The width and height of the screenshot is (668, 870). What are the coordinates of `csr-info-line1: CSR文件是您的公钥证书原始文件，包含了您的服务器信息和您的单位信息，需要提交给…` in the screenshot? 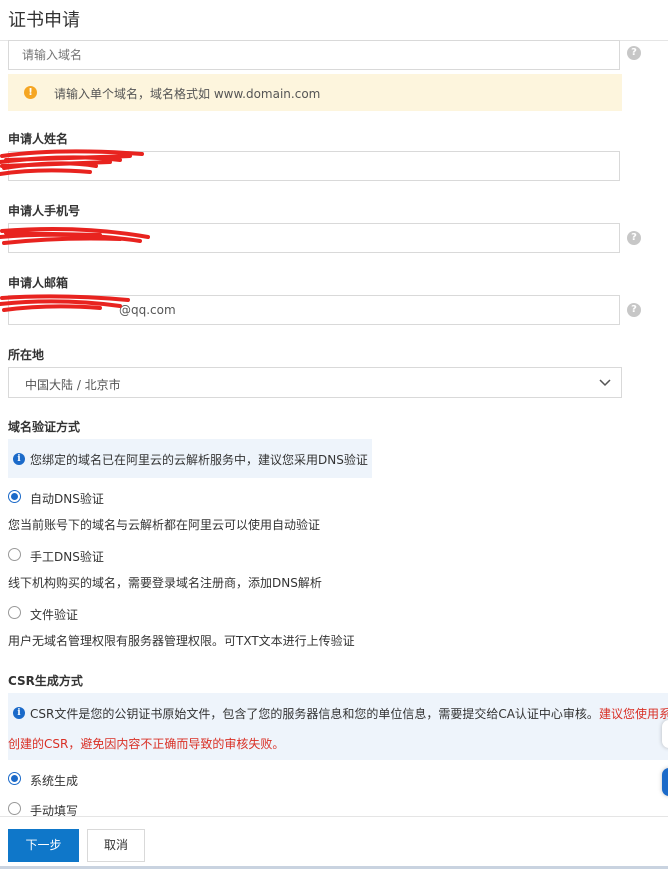 It's located at (349, 714).